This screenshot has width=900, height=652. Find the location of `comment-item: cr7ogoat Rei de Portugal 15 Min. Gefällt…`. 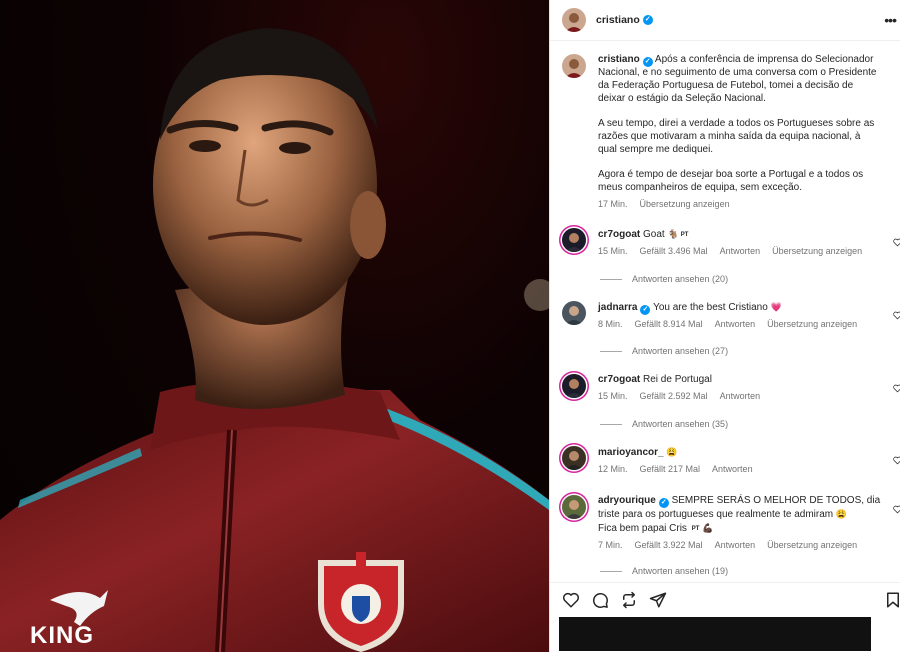

comment-item: cr7ogoat Rei de Portugal 15 Min. Gefällt… is located at coordinates (731, 388).